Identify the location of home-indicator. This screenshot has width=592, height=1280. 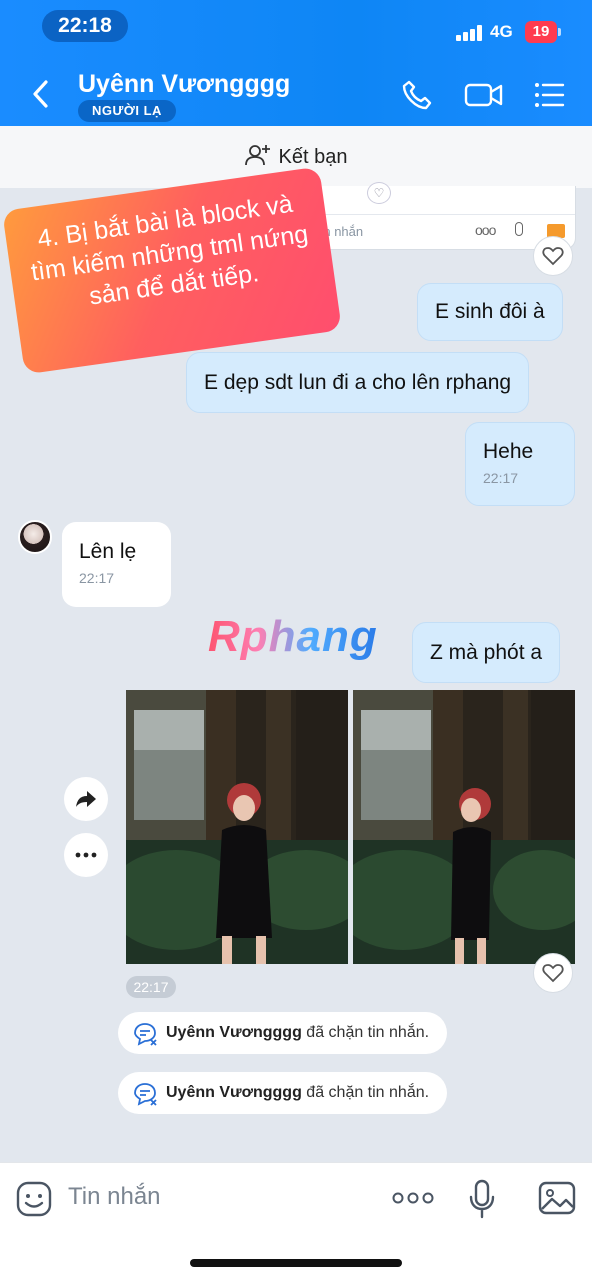
(296, 1263).